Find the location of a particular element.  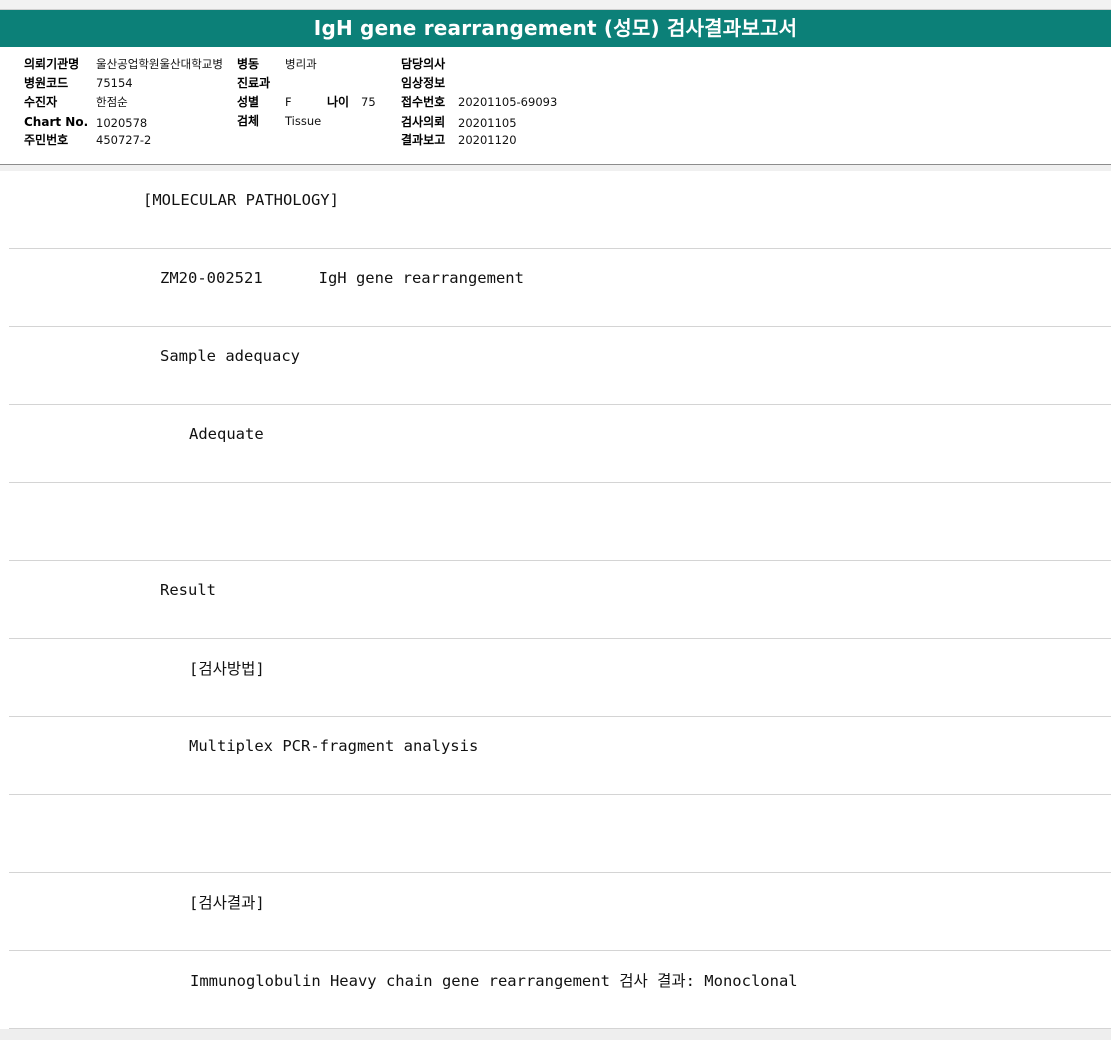

test-id-line: ZM20-002521 IgH gene rearrangement is located at coordinates (342, 278).